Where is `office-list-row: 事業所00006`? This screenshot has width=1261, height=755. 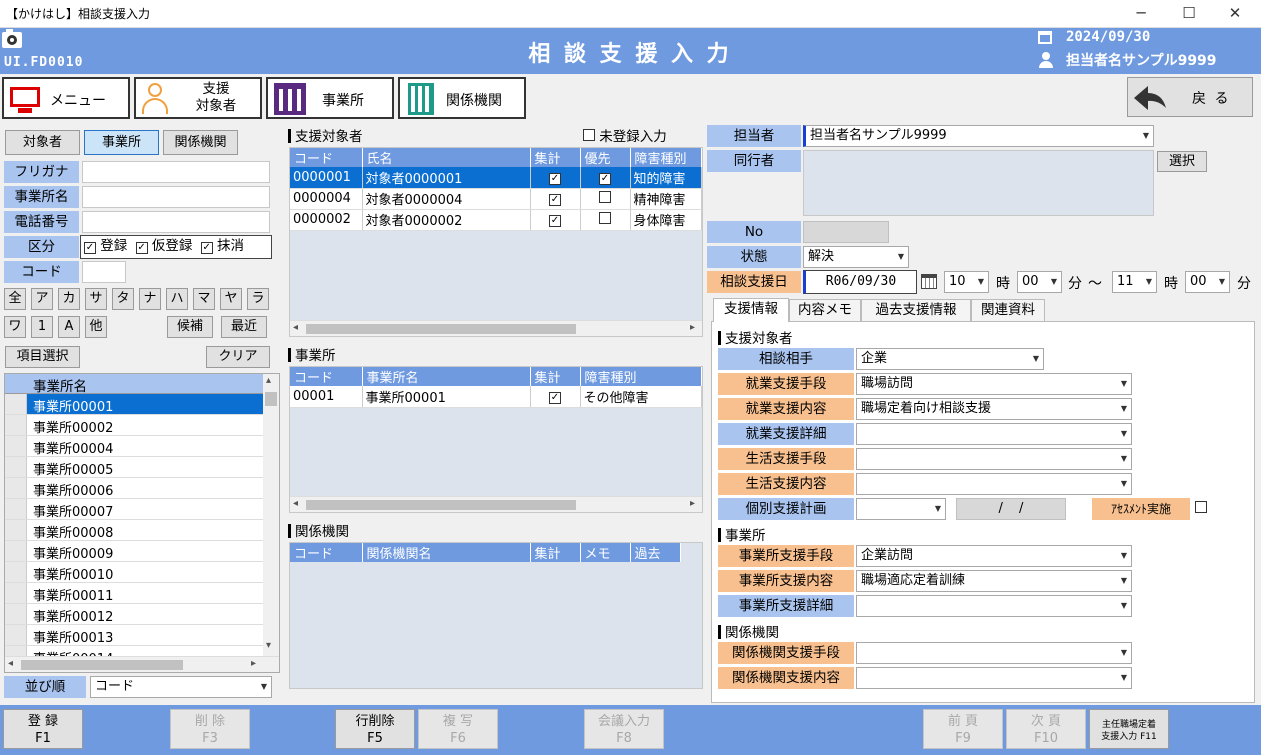
office-list-row: 事業所00006 is located at coordinates (134, 488).